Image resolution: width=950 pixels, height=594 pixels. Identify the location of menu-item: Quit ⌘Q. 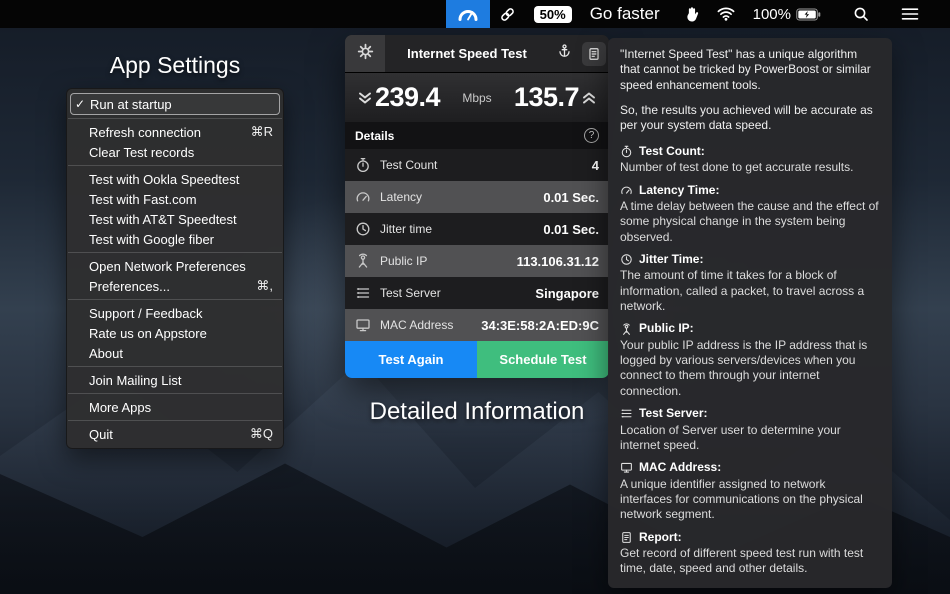
(175, 434).